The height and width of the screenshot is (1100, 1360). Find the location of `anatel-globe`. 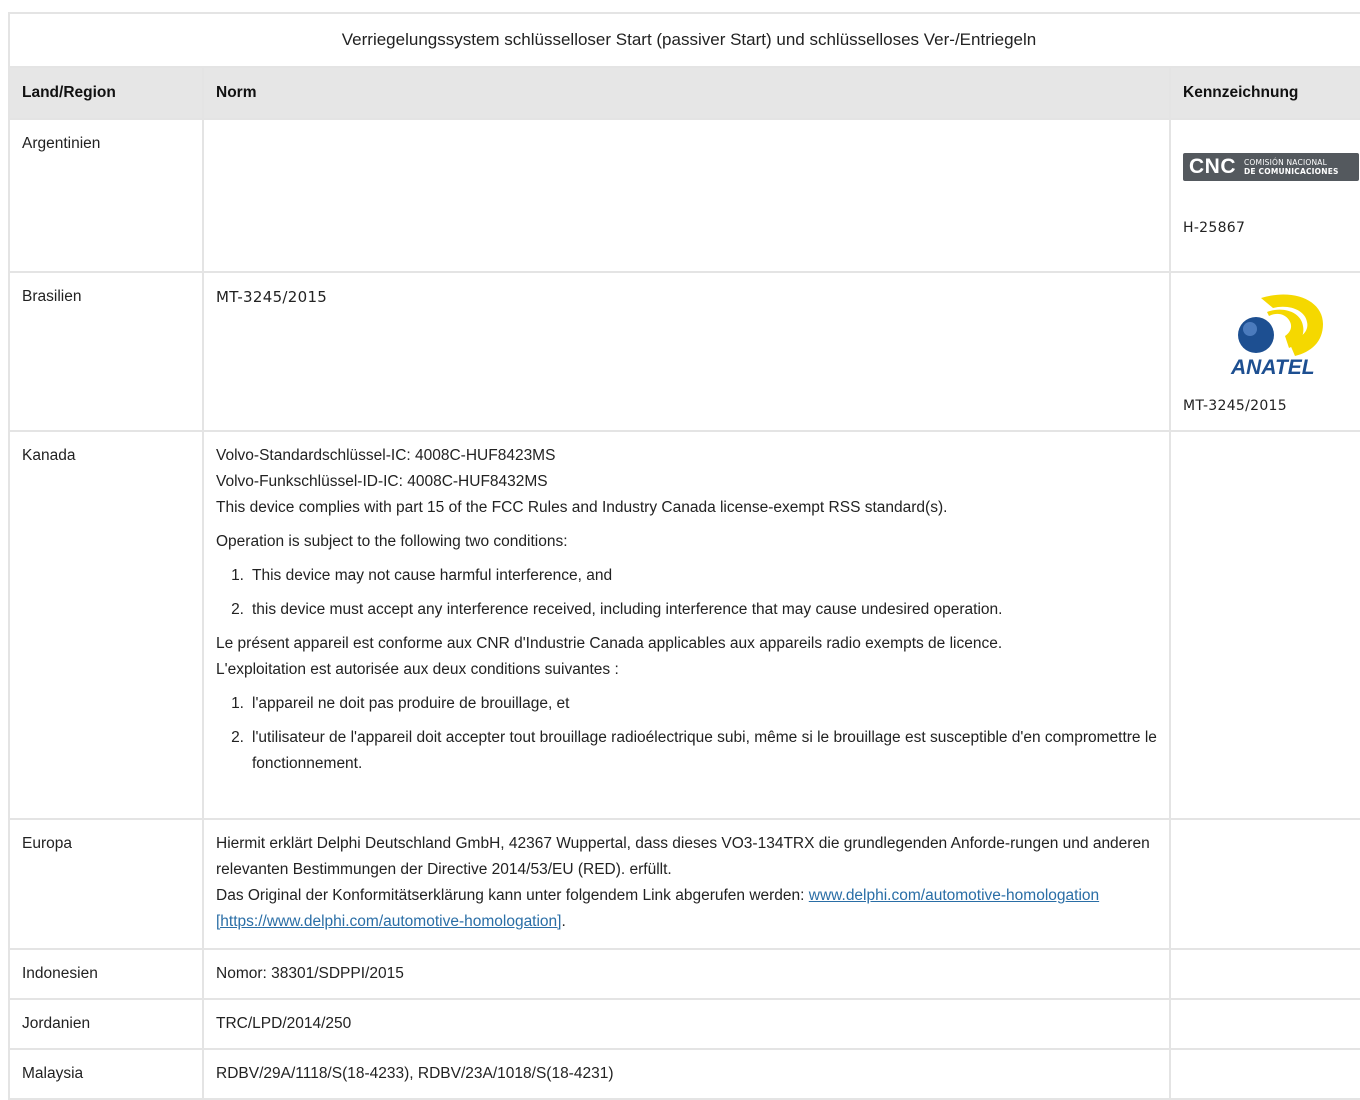

anatel-globe is located at coordinates (1256, 335).